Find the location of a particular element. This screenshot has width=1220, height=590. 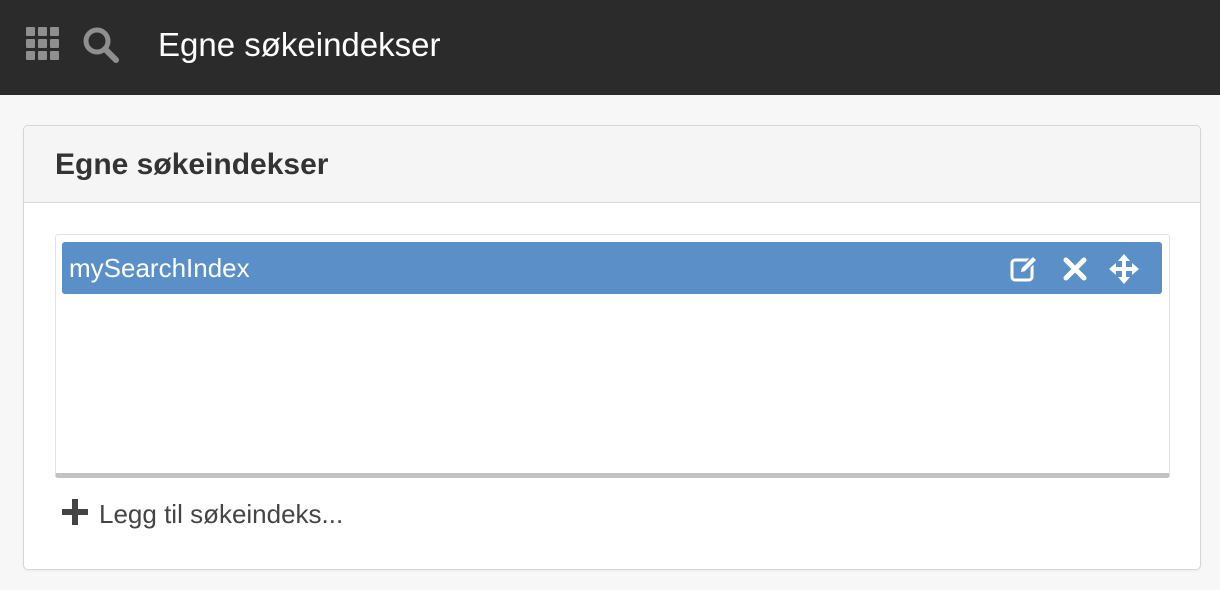

panel-title: Egne søkeindekser is located at coordinates (192, 164).